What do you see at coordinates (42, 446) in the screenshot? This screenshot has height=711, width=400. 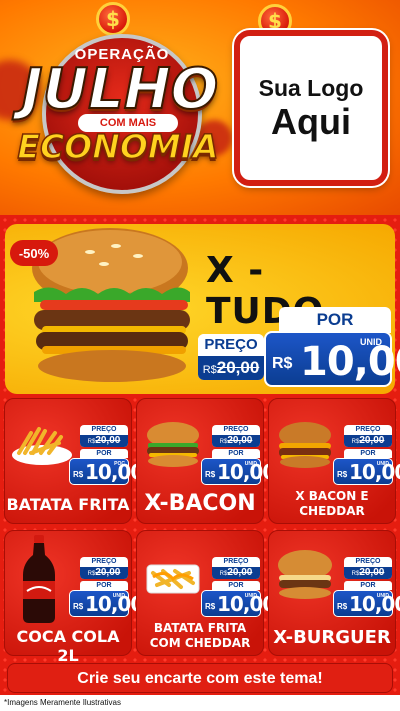 I see `fries-icon` at bounding box center [42, 446].